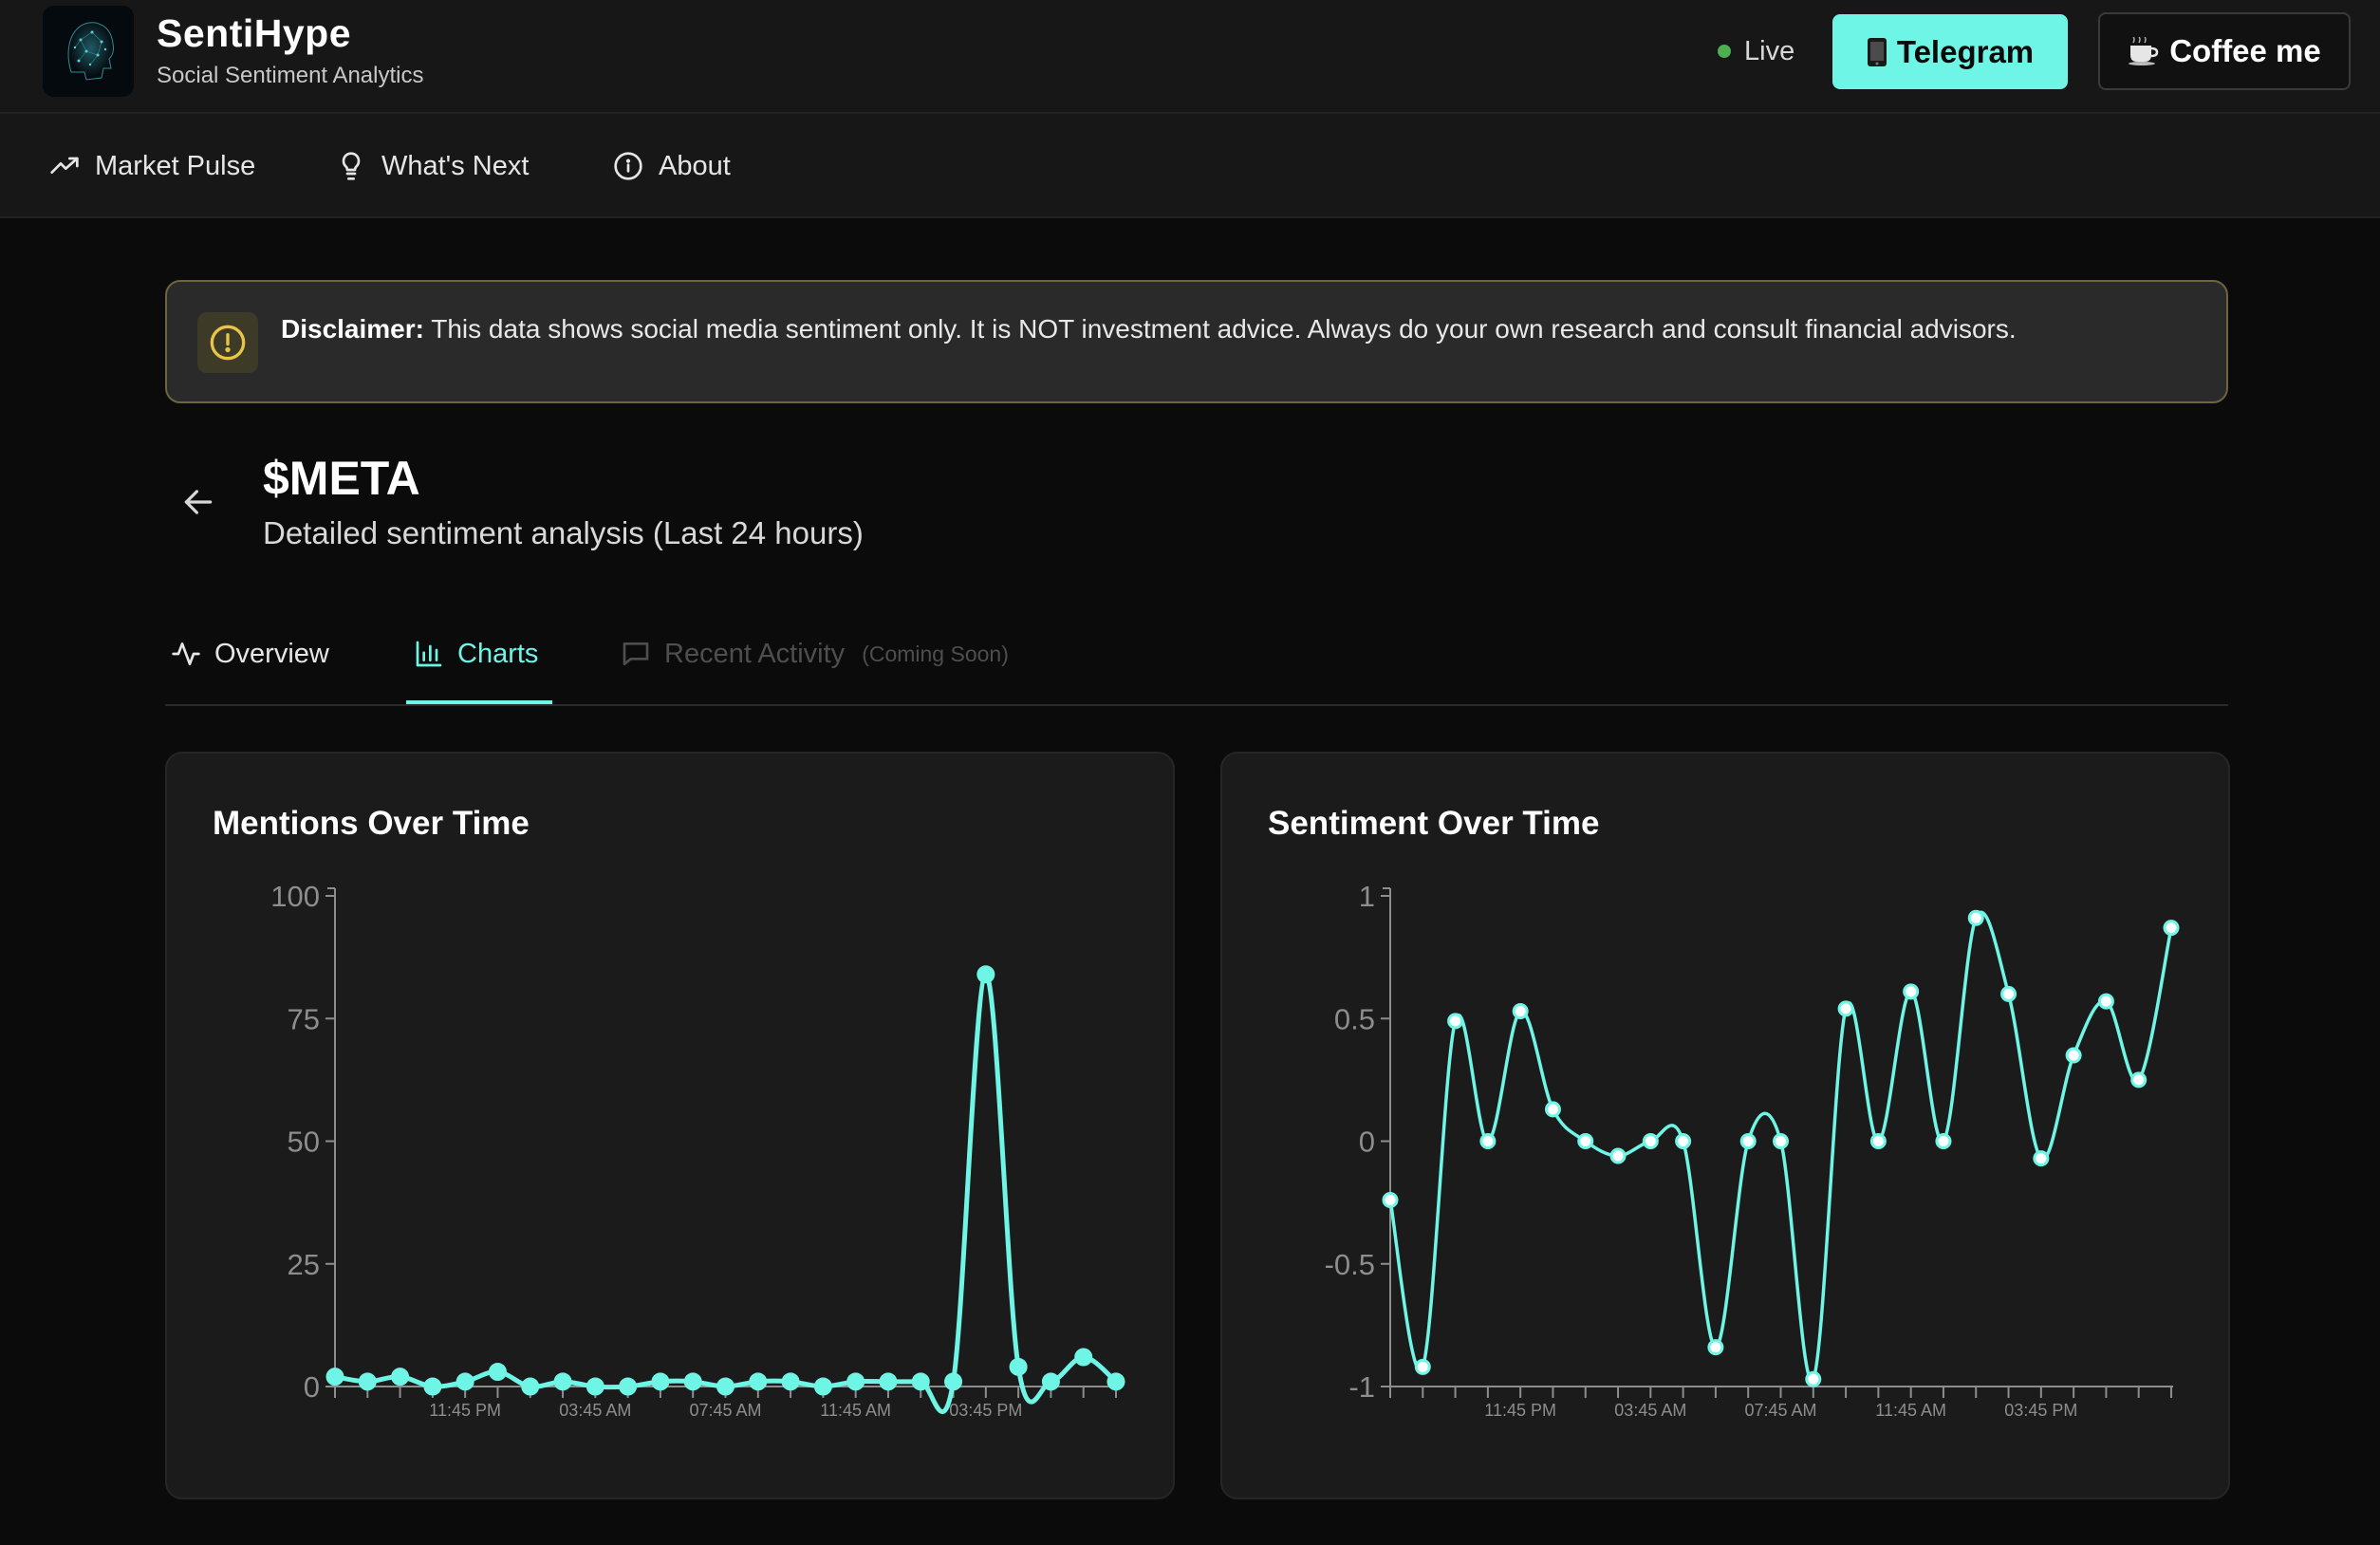 This screenshot has width=2380, height=1545. What do you see at coordinates (1367, 896) in the screenshot?
I see `y-tick-label: 1` at bounding box center [1367, 896].